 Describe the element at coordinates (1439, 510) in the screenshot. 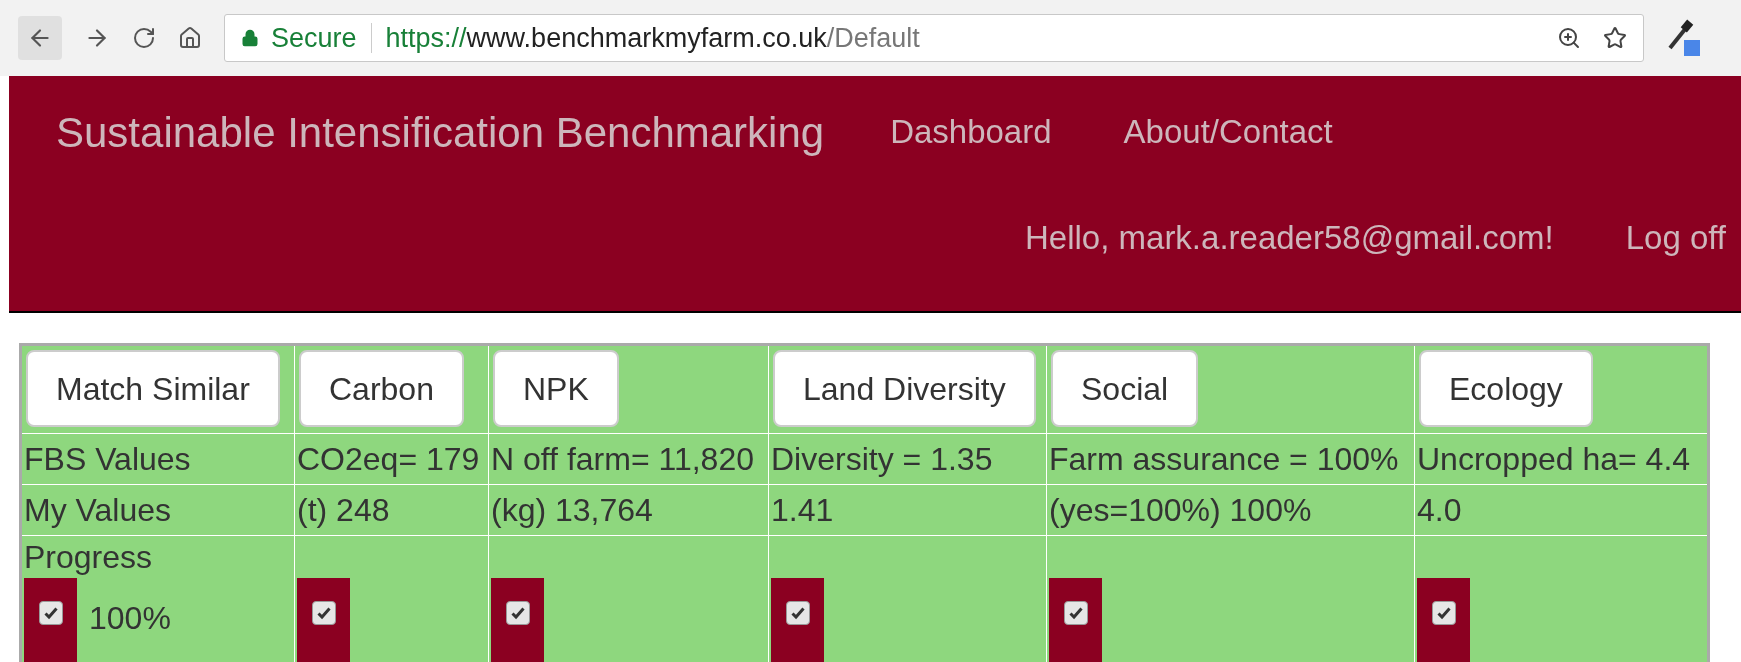

I see `table-cell-text: 4.0` at that location.